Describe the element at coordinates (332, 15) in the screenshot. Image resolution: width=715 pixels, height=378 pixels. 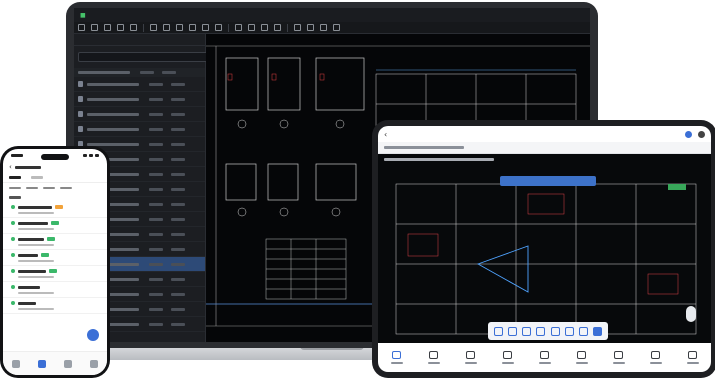
I see `app-titlebar: ■` at that location.